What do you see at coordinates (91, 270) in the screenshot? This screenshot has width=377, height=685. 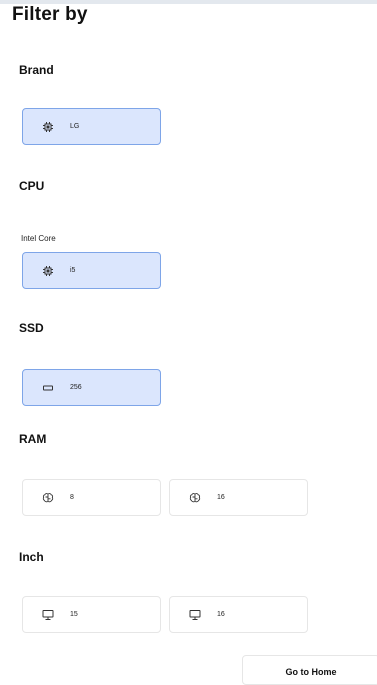 I see `cpu-option-i5: i5` at bounding box center [91, 270].